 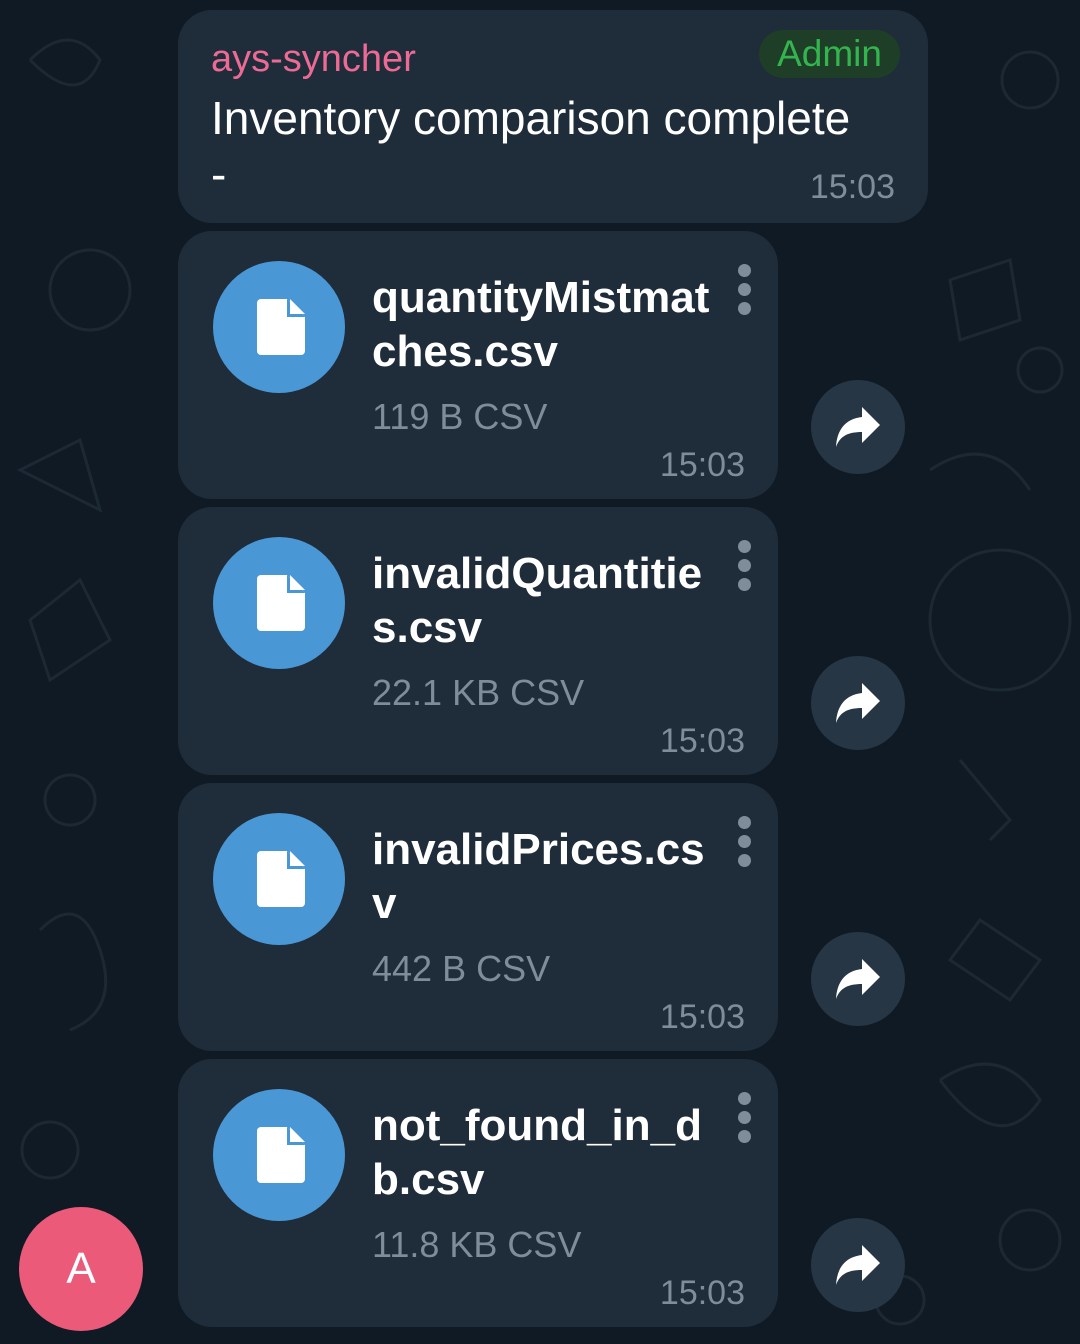 What do you see at coordinates (542, 601) in the screenshot?
I see `file-name: invalidQuantities.csv` at bounding box center [542, 601].